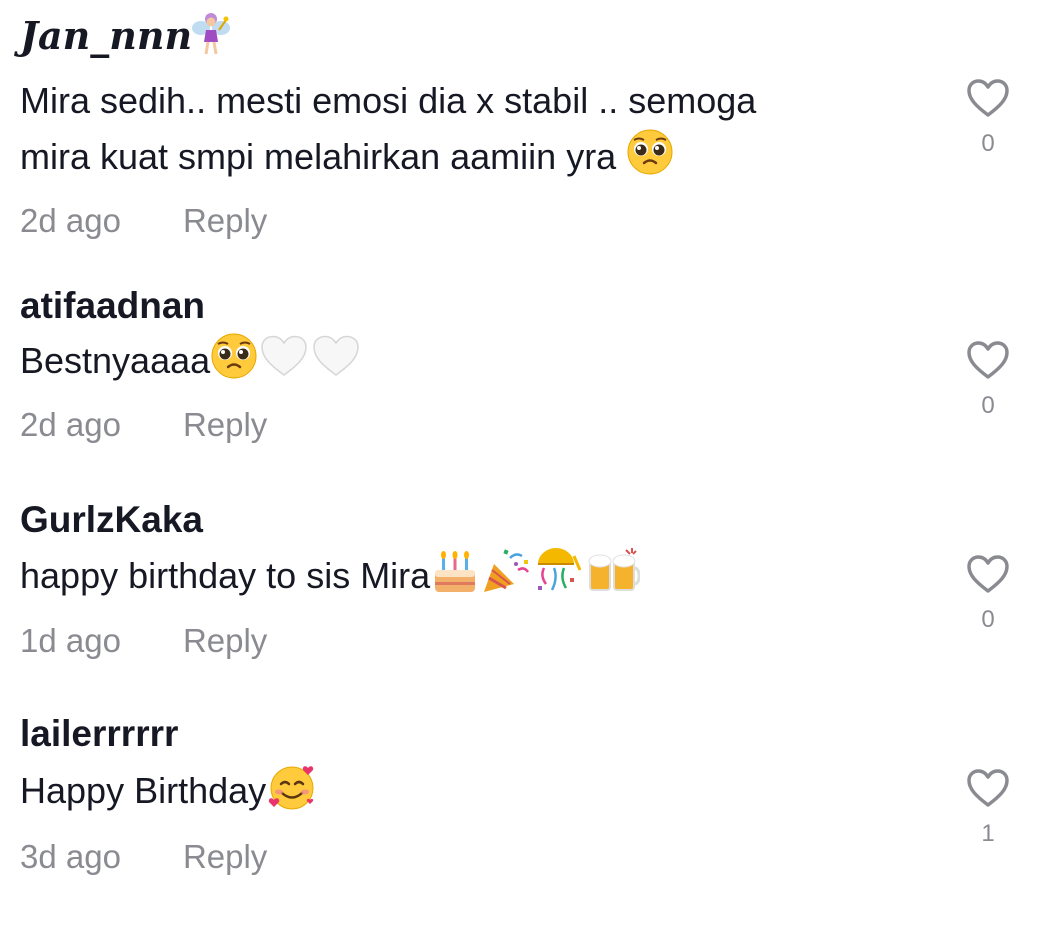  Describe the element at coordinates (470, 641) in the screenshot. I see `comment-meta: 1d ago Reply` at that location.